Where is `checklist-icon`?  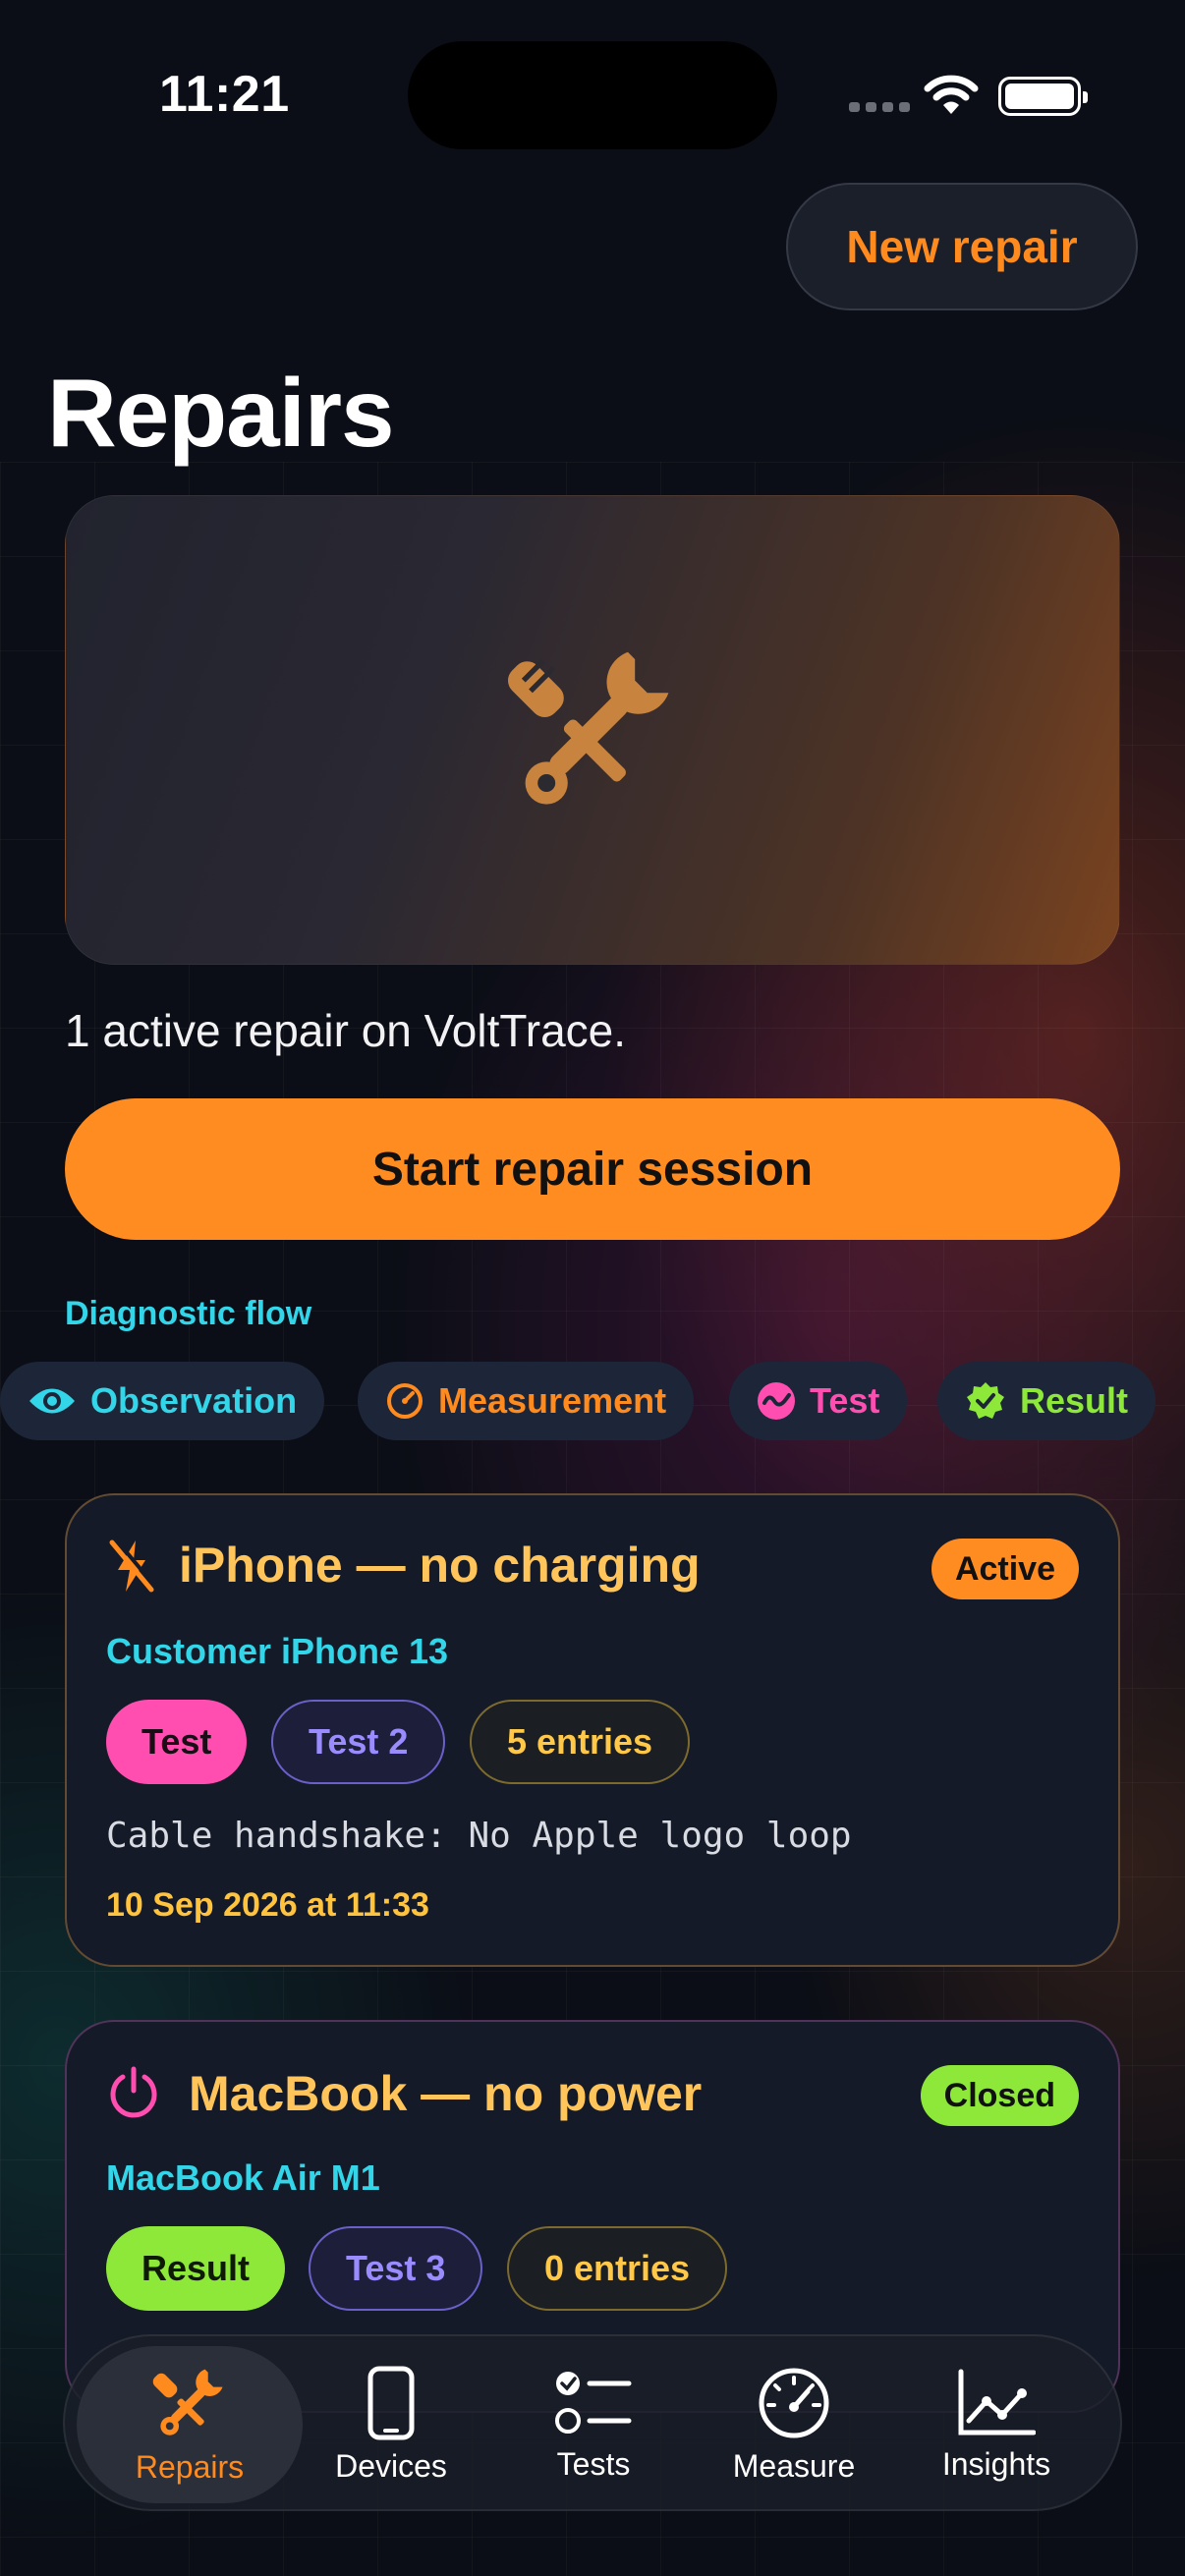
checklist-icon is located at coordinates (594, 2402).